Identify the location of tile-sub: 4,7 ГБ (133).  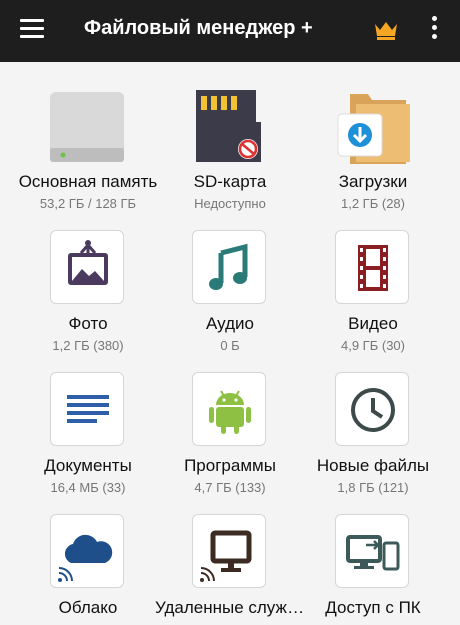
(230, 487).